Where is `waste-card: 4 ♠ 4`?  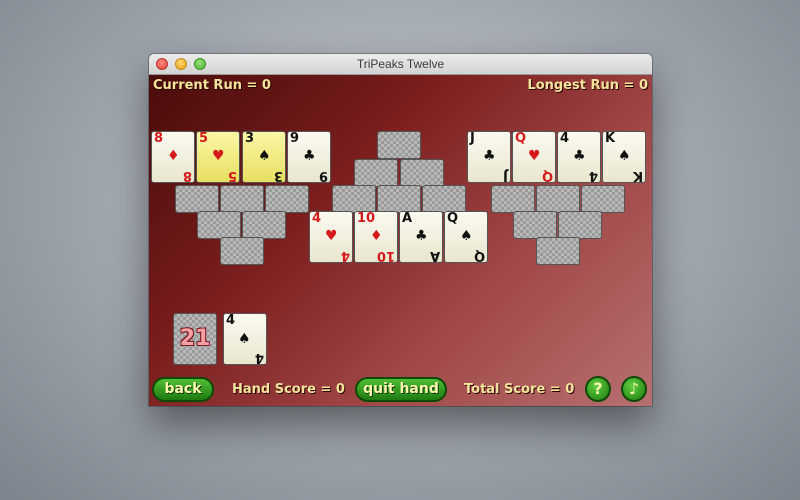 waste-card: 4 ♠ 4 is located at coordinates (245, 339).